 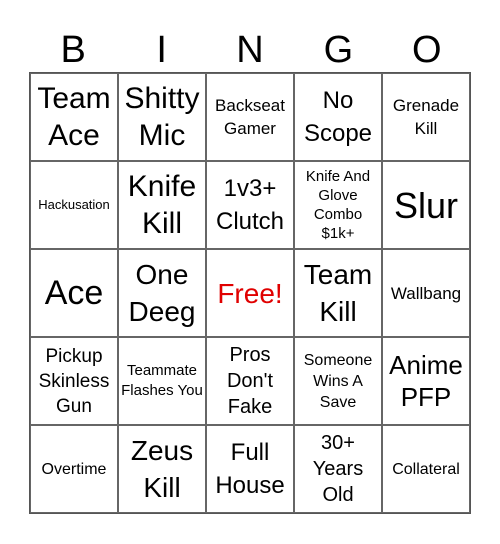 I want to click on cell-text: Zeus Kill, so click(x=162, y=469).